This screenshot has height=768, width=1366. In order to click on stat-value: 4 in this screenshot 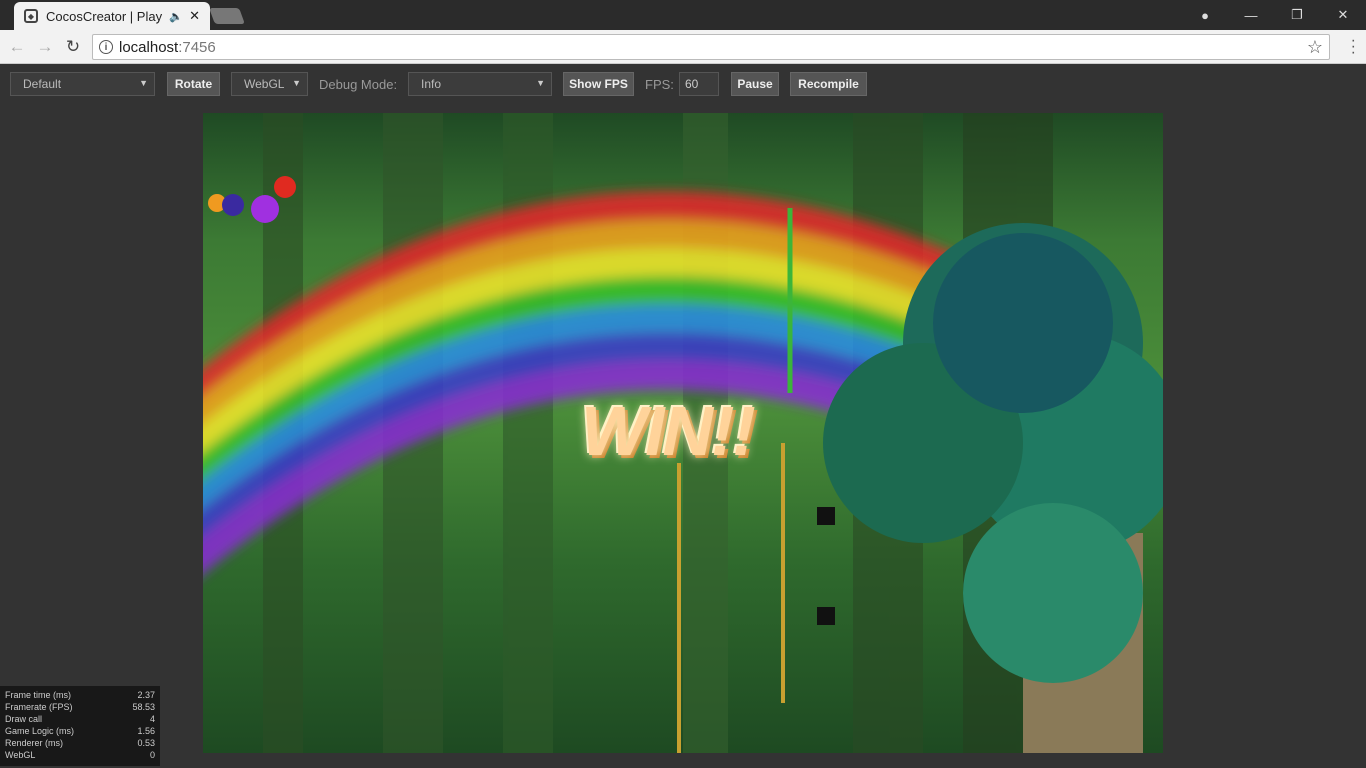, I will do `click(152, 719)`.